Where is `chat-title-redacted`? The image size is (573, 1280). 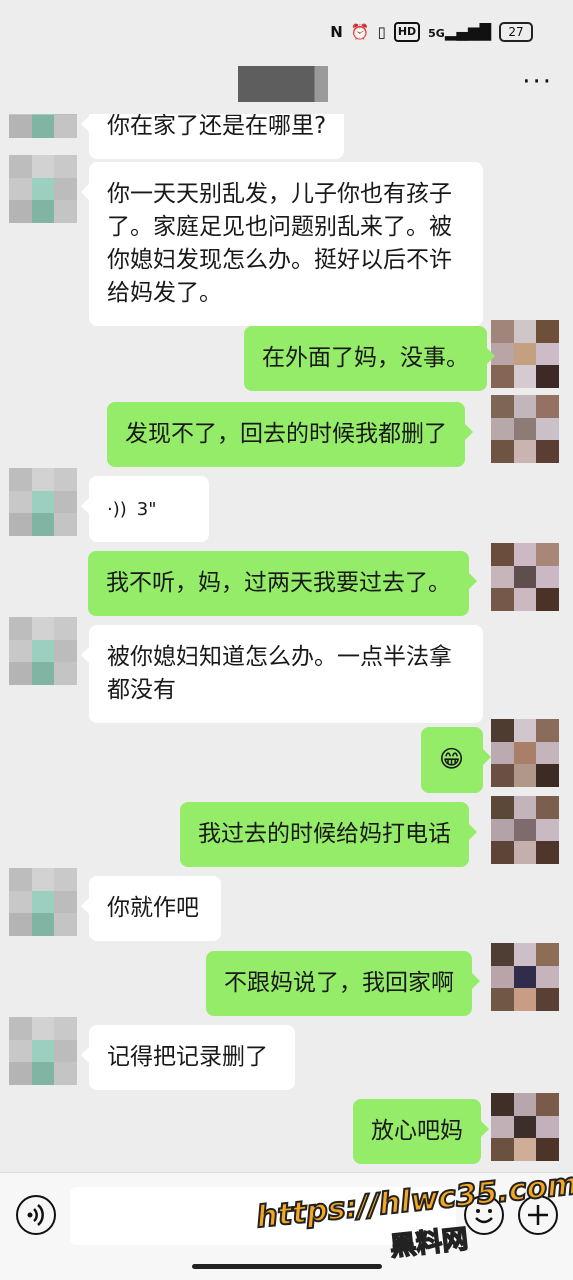
chat-title-redacted is located at coordinates (283, 84).